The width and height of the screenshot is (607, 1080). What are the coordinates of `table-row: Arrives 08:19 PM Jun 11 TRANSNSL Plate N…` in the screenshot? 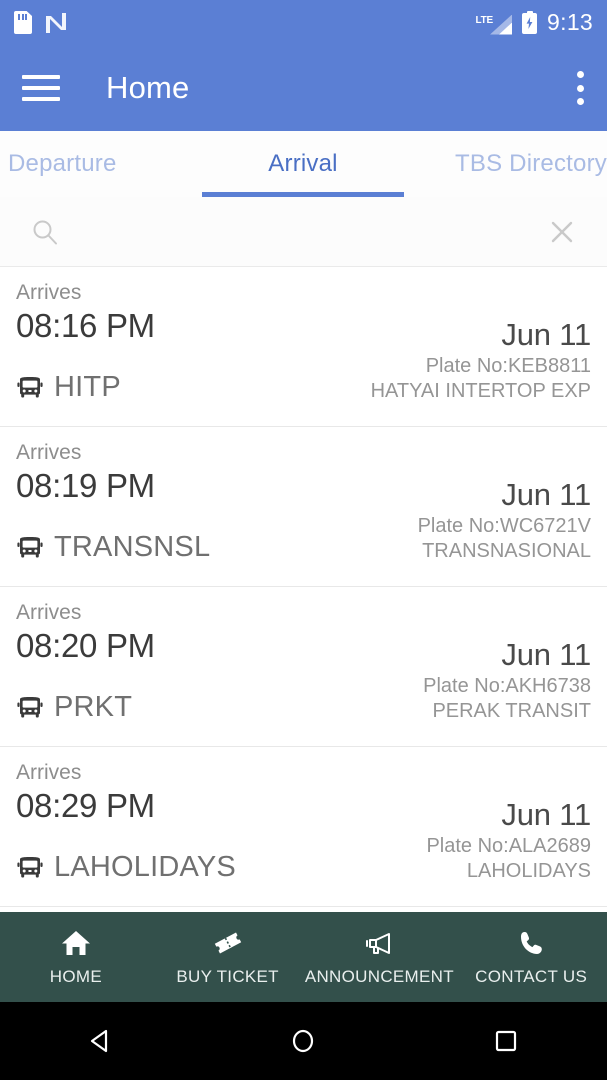 It's located at (303, 507).